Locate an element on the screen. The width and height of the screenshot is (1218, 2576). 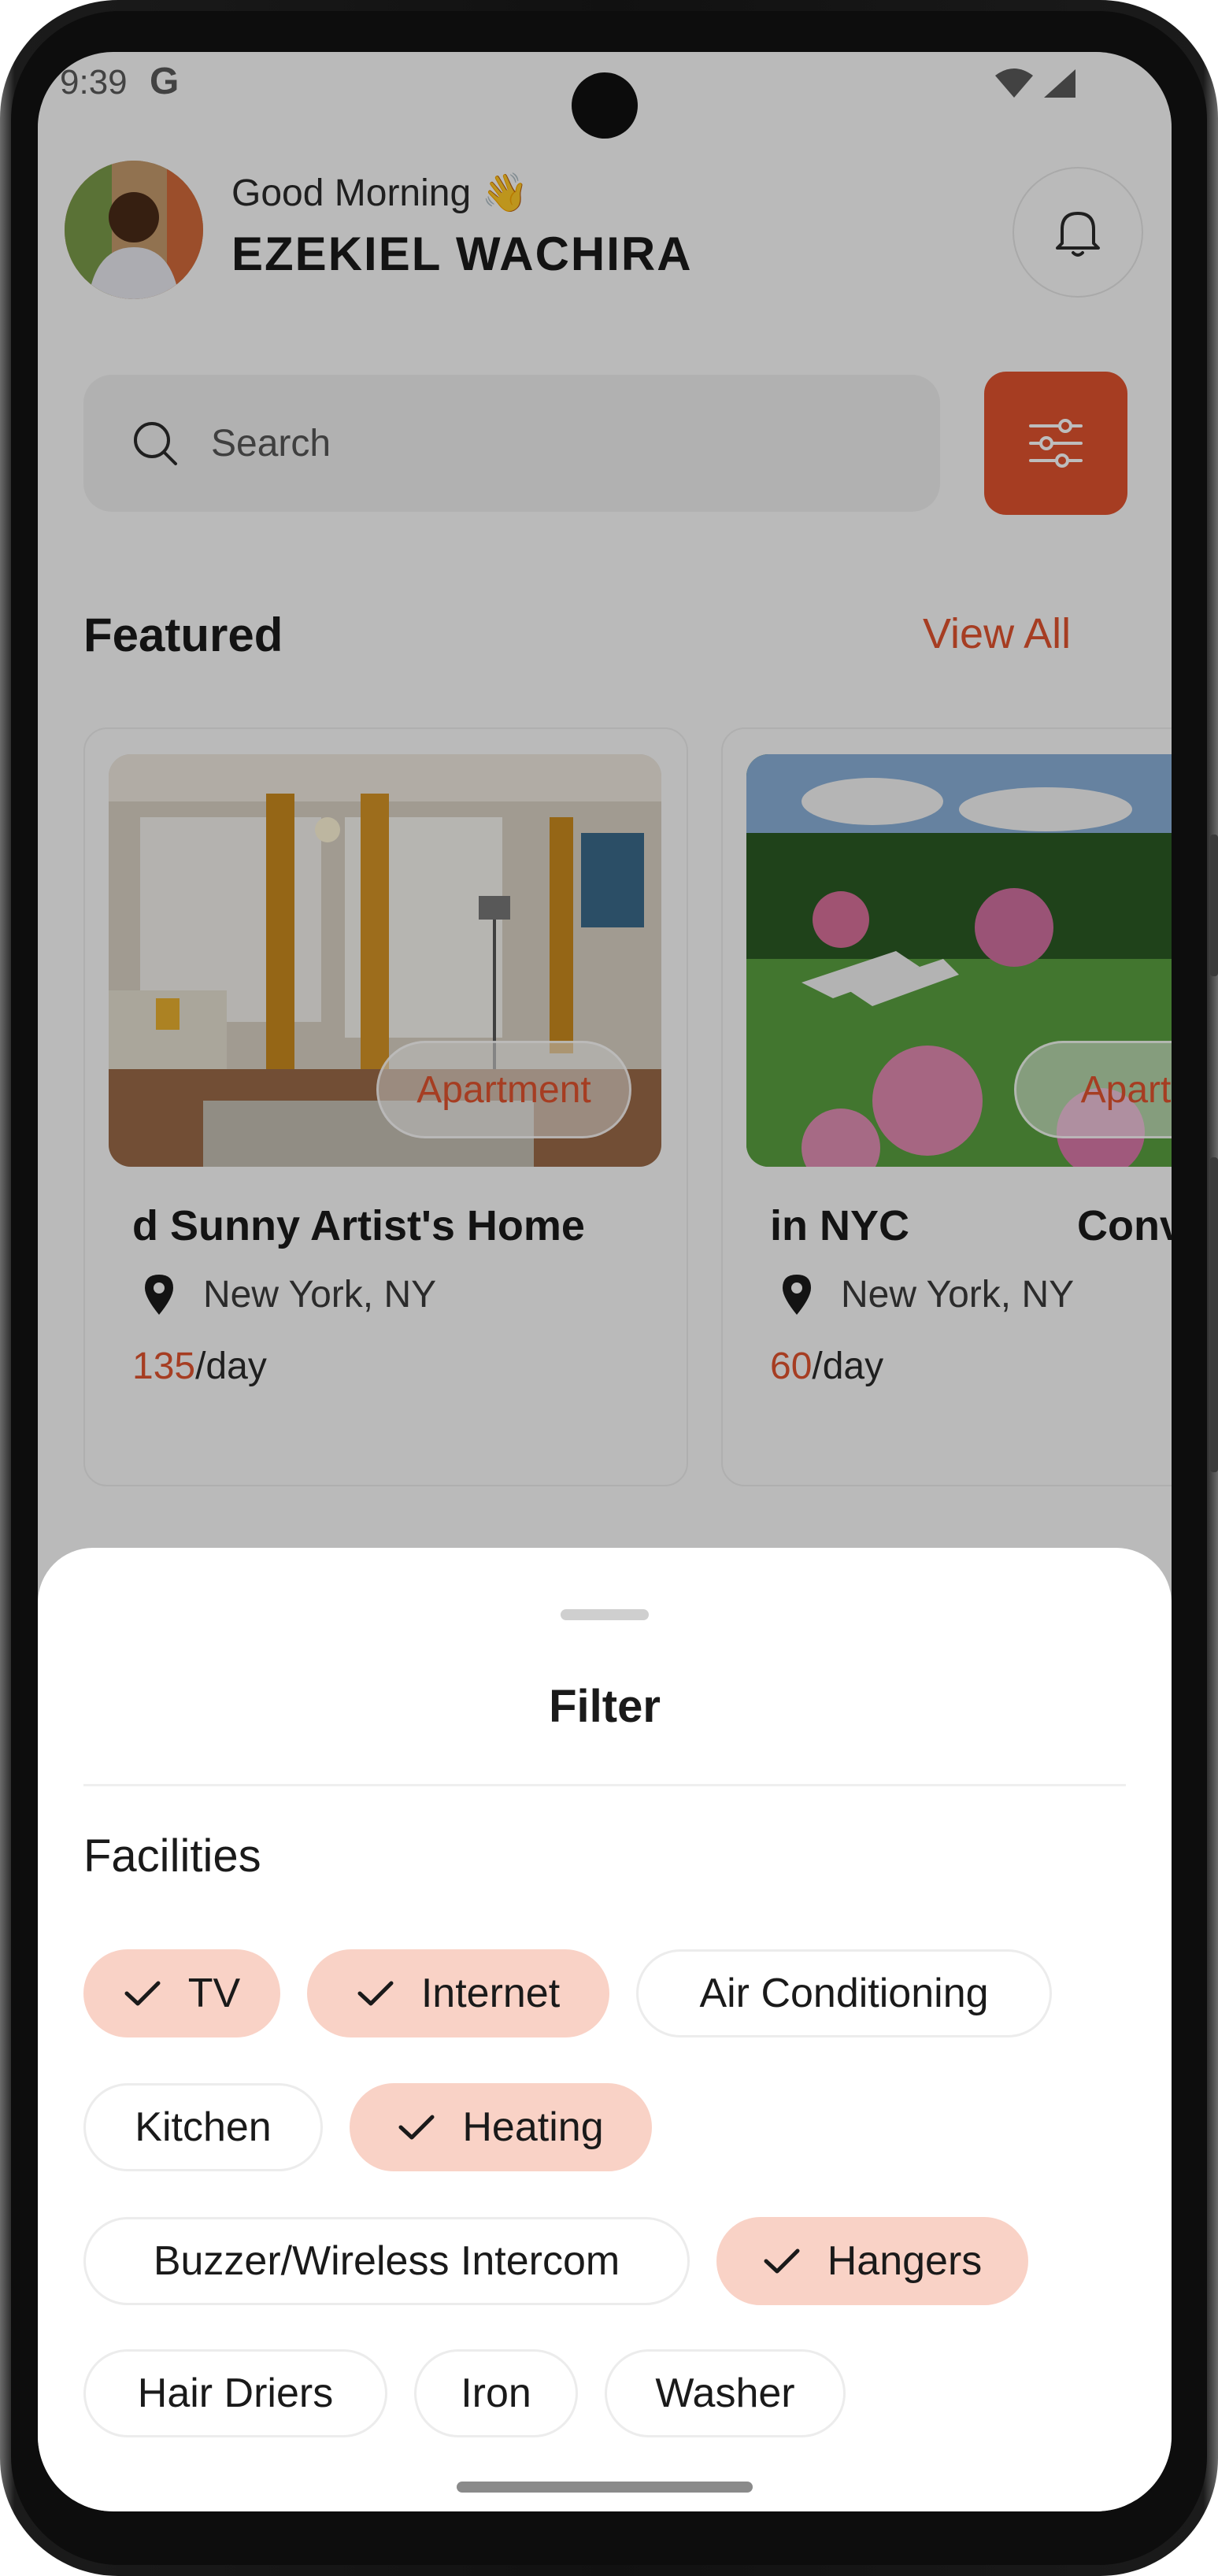
facility-chip-internet: Internet is located at coordinates (458, 1993).